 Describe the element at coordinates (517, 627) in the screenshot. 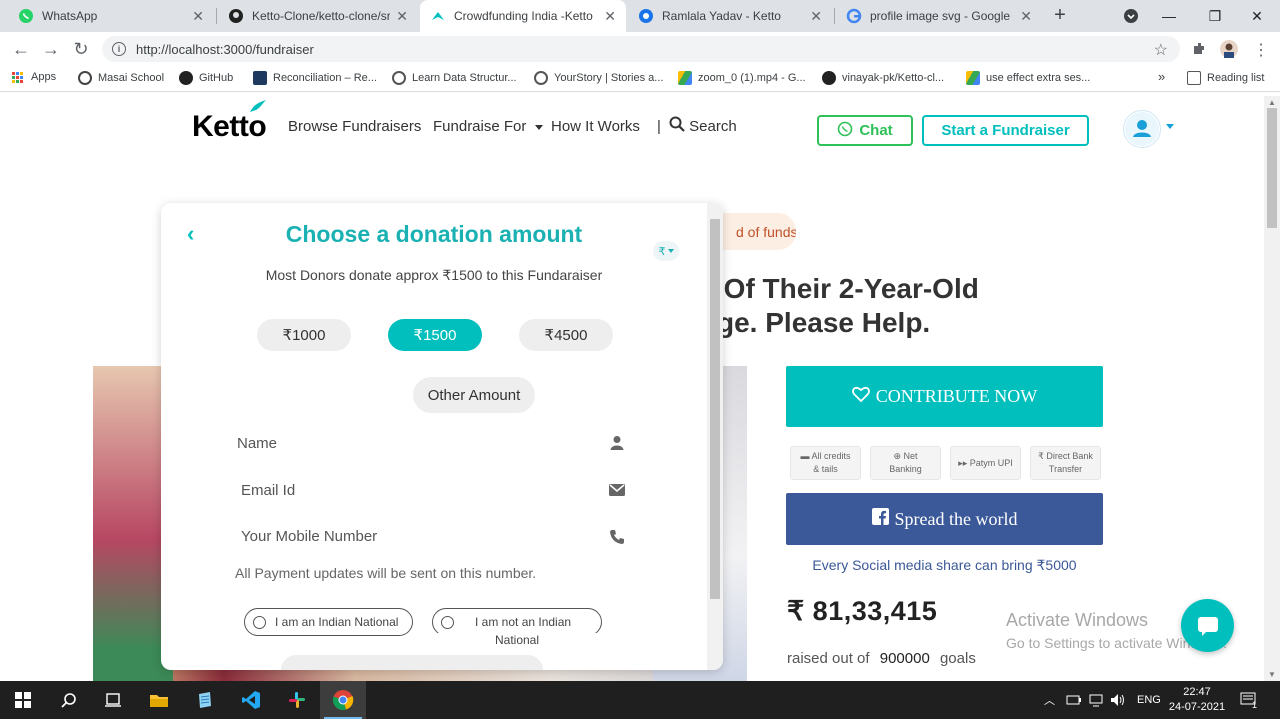

I see `radio-not-indian: I am not an Indian National` at that location.